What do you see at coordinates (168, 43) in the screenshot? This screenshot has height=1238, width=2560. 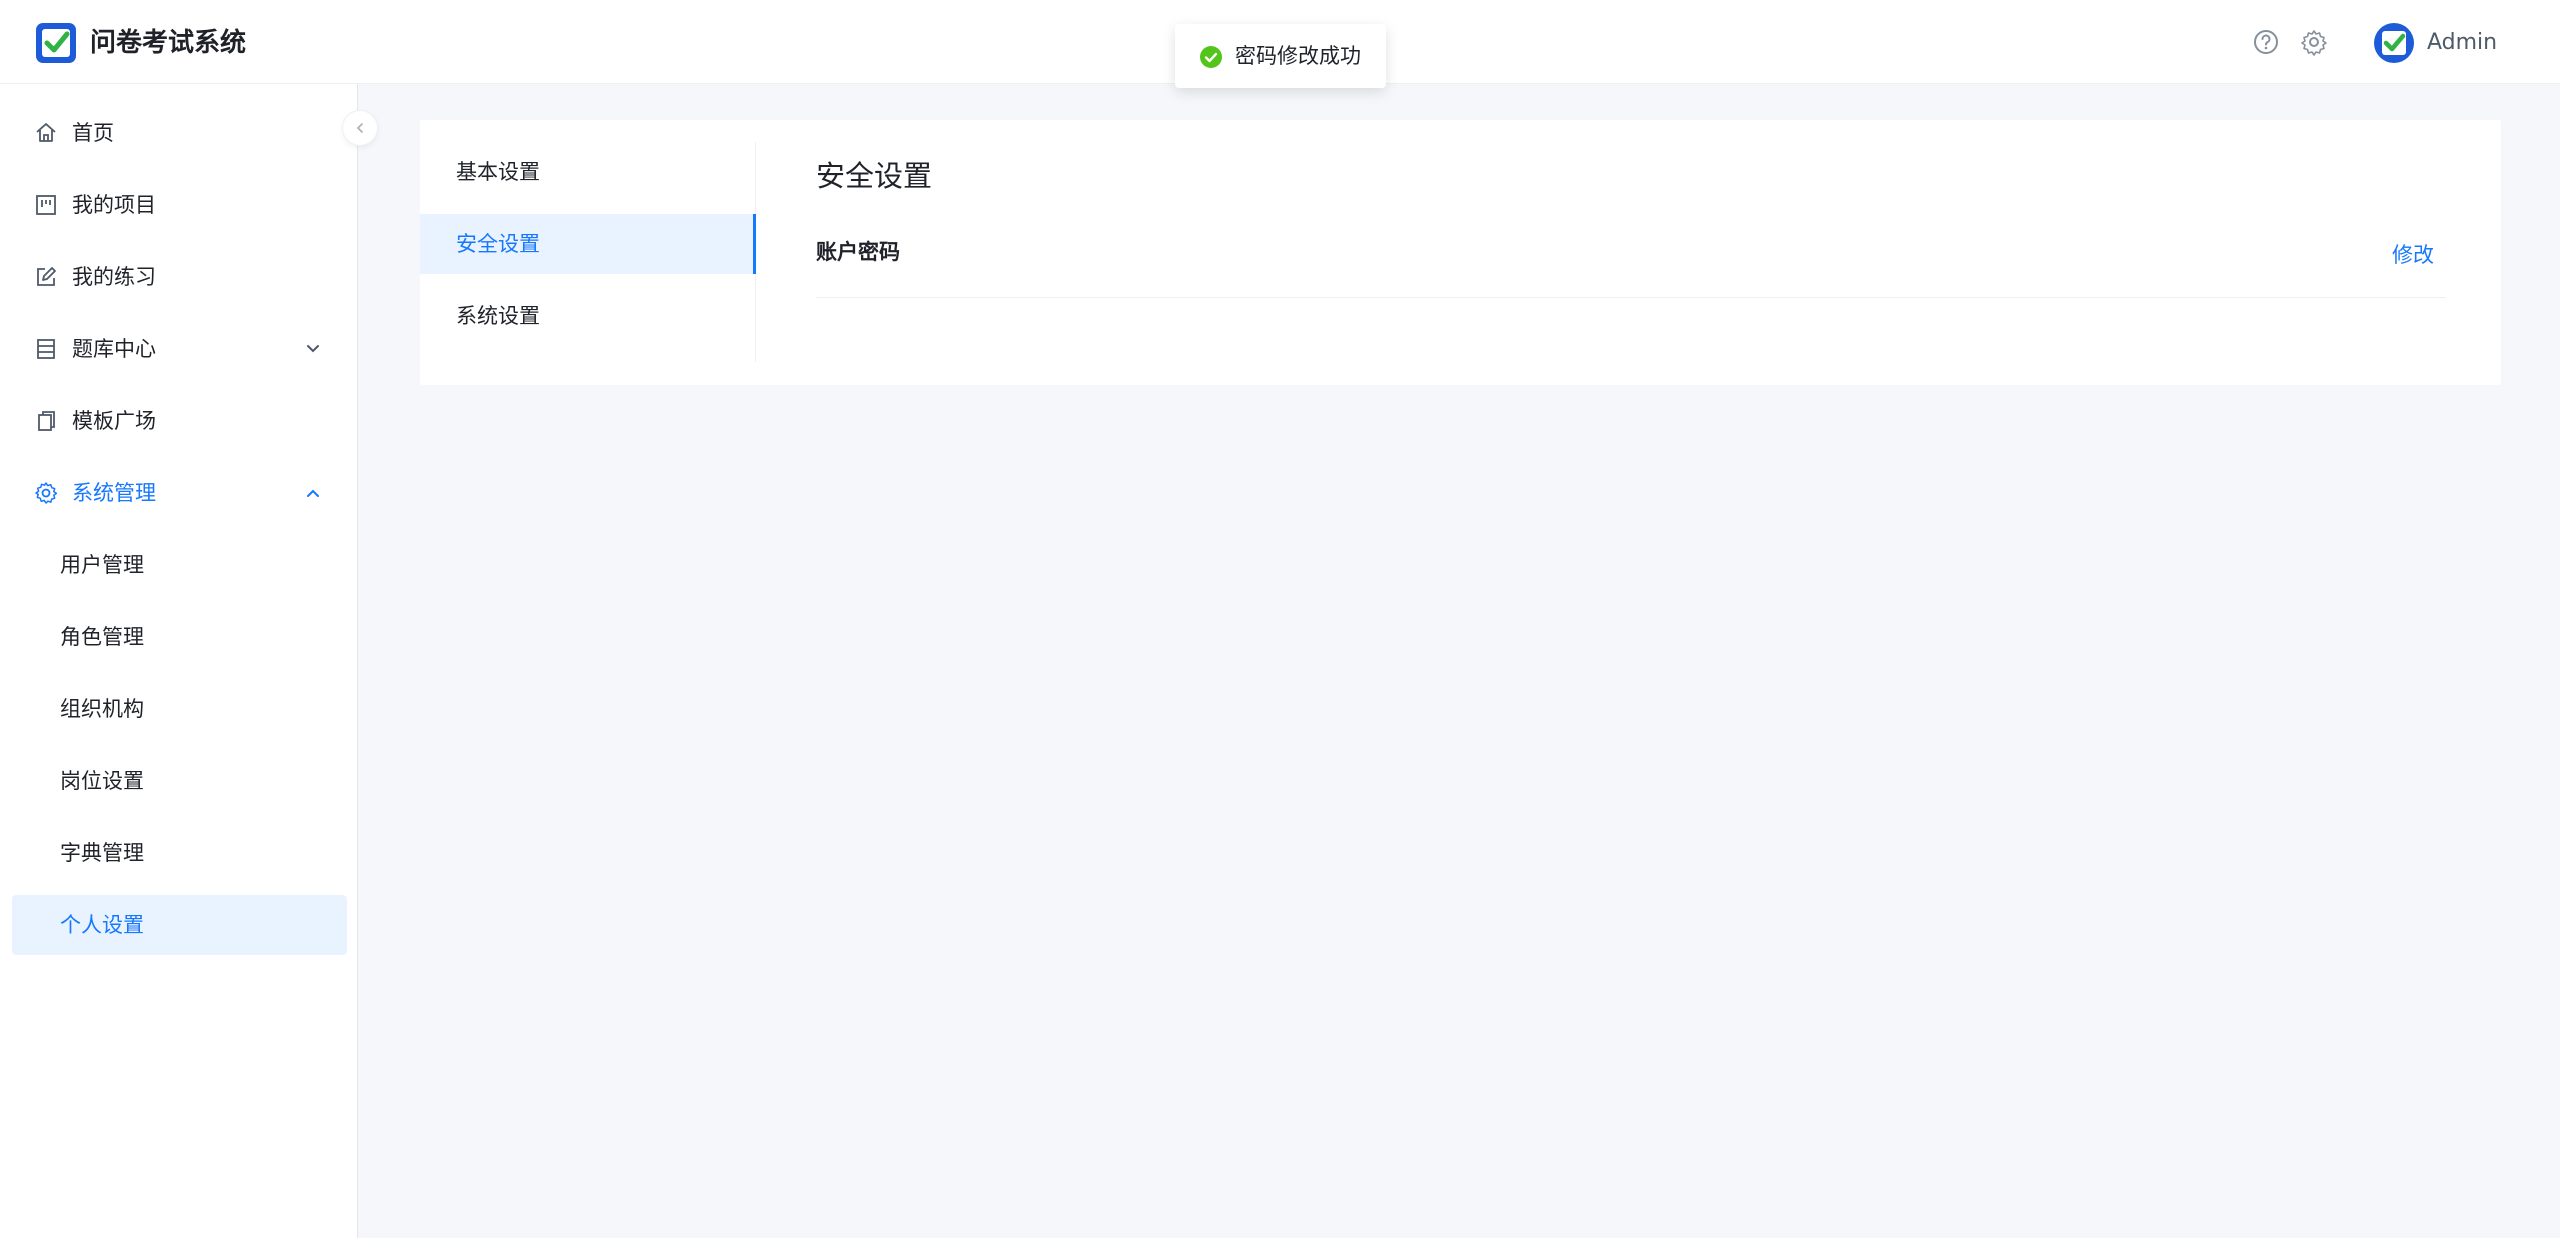 I see `app-title: 问卷考试系统` at bounding box center [168, 43].